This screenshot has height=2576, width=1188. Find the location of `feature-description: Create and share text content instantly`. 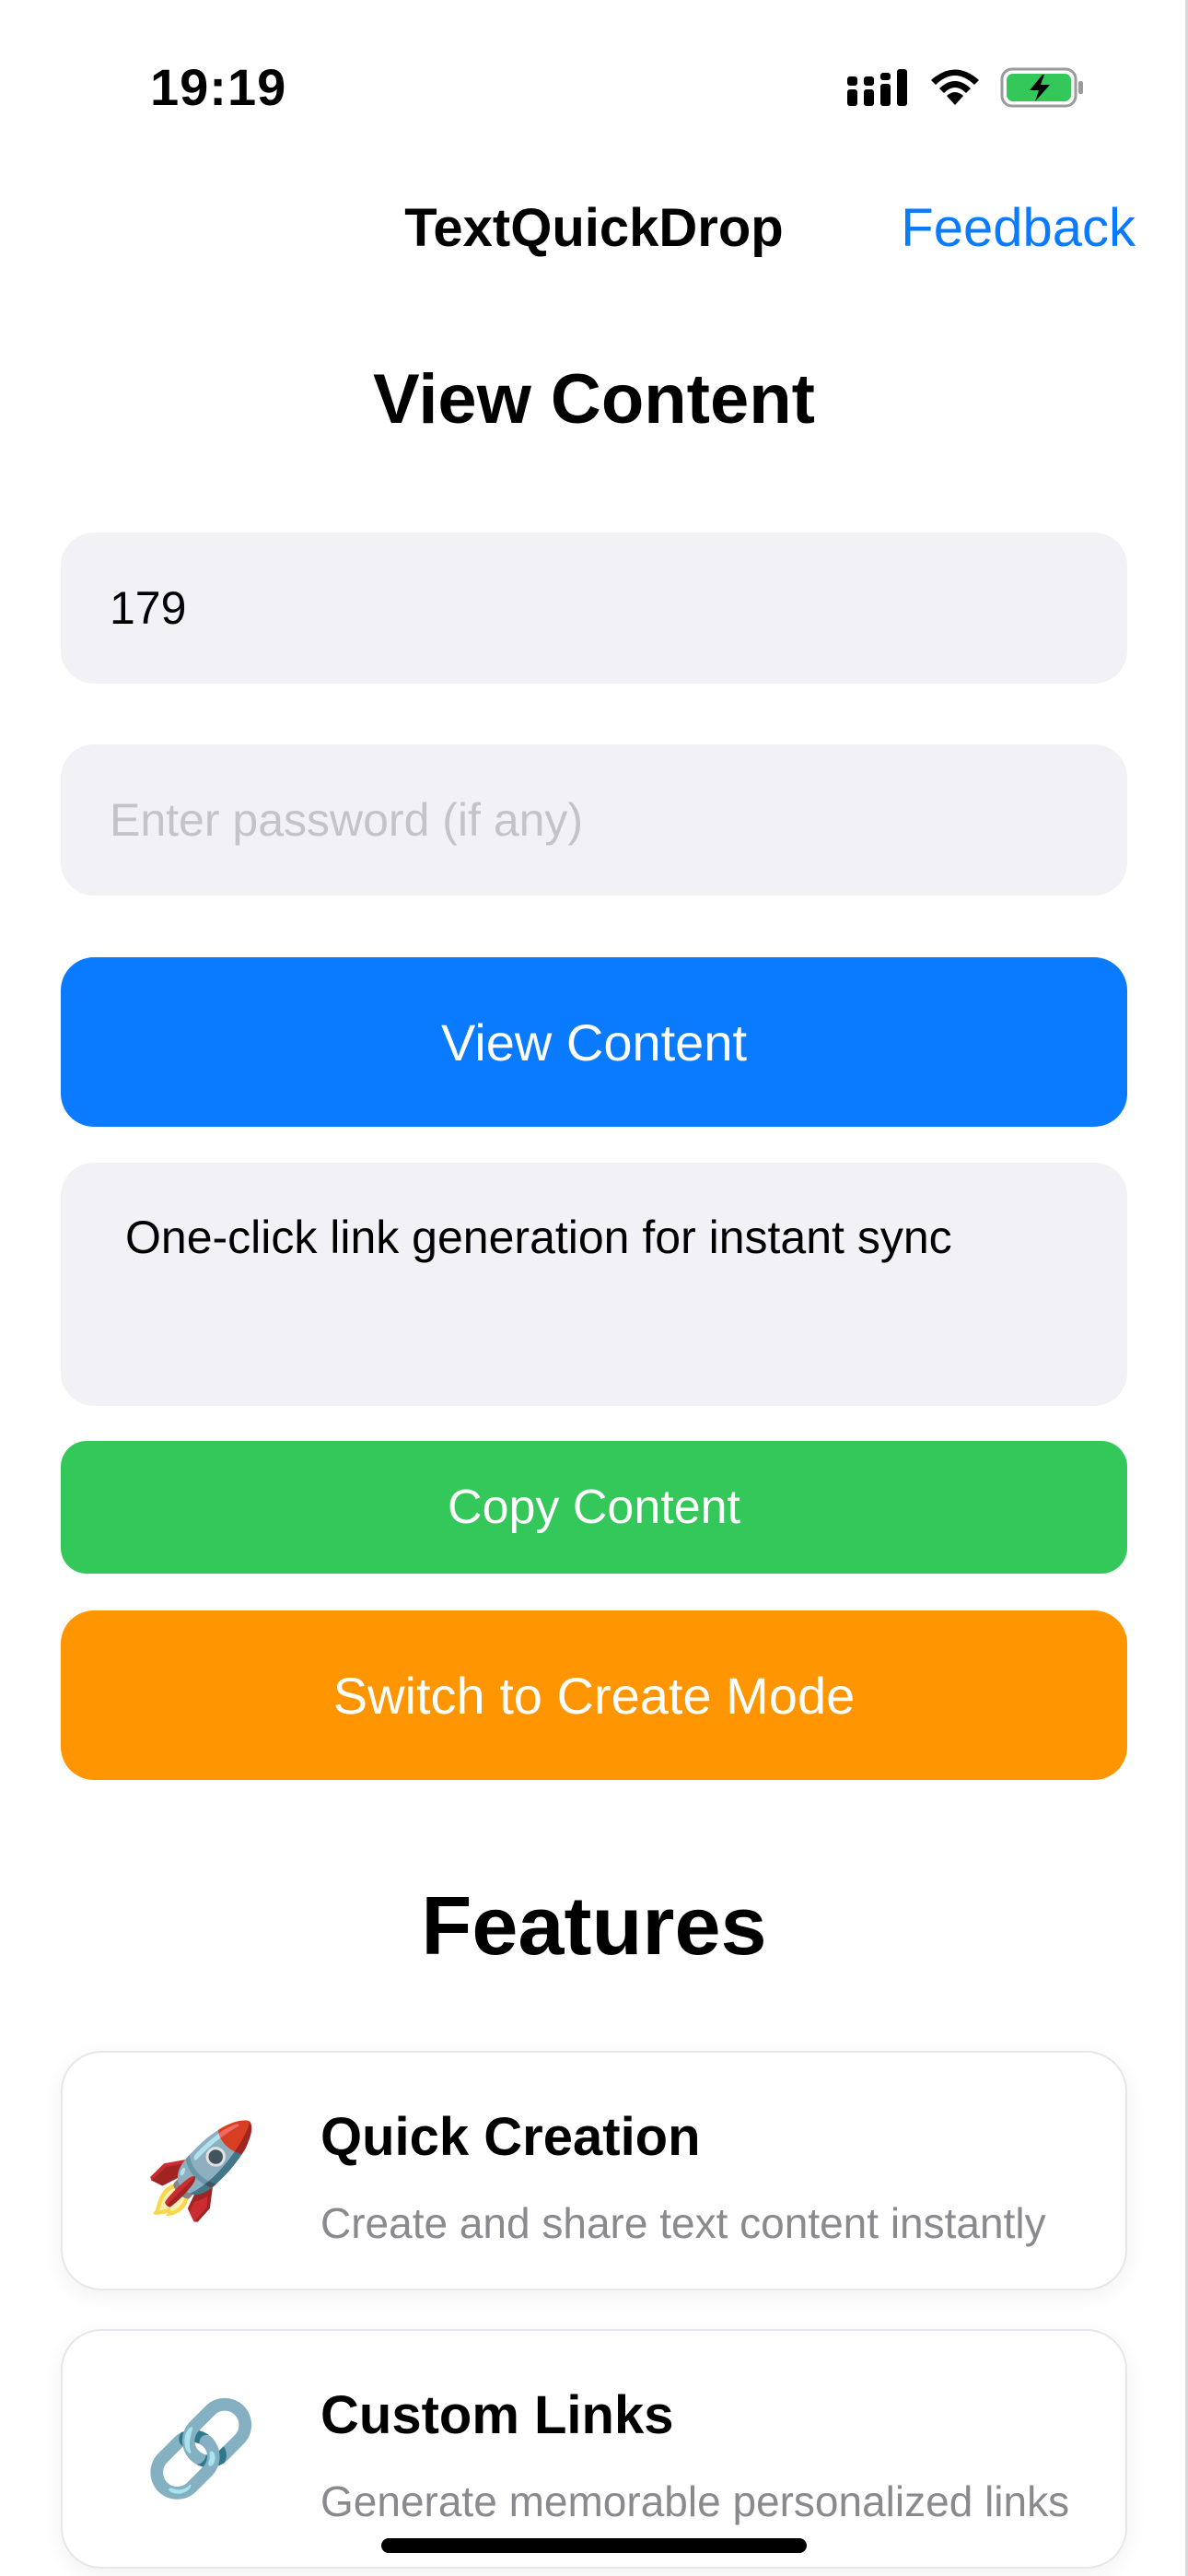

feature-description: Create and share text content instantly is located at coordinates (683, 2223).